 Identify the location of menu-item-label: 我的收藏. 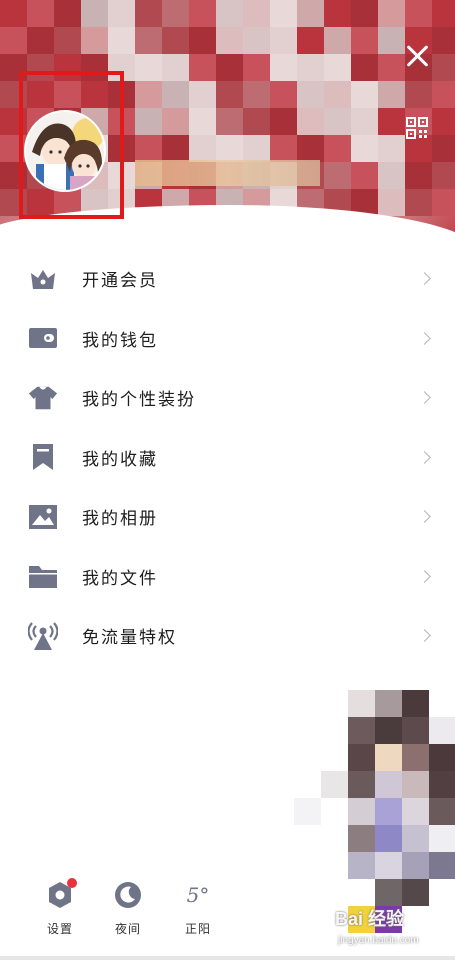
(120, 459).